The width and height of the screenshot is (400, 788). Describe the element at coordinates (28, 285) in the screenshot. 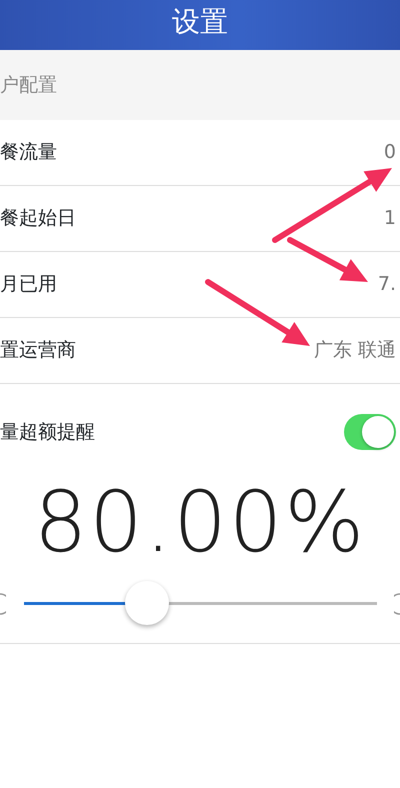

I see `row-label: 月已用` at that location.